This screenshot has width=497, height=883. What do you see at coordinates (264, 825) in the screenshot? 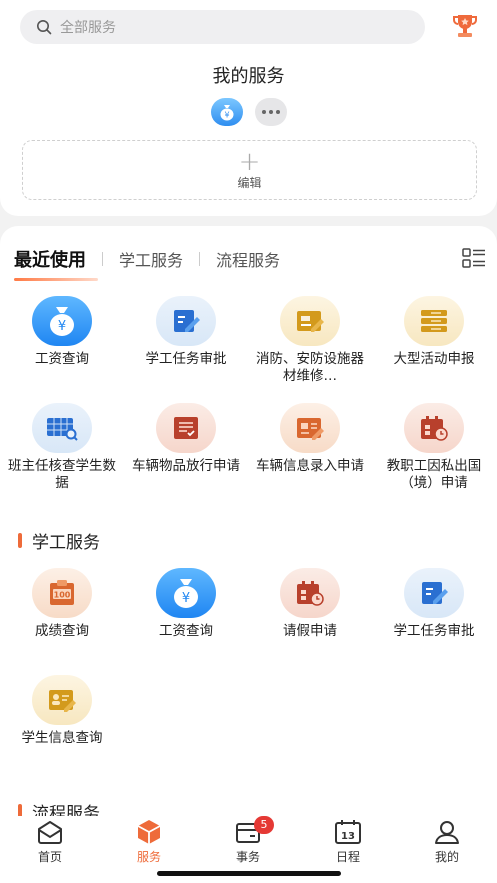
I see `notification-badge: 5` at bounding box center [264, 825].